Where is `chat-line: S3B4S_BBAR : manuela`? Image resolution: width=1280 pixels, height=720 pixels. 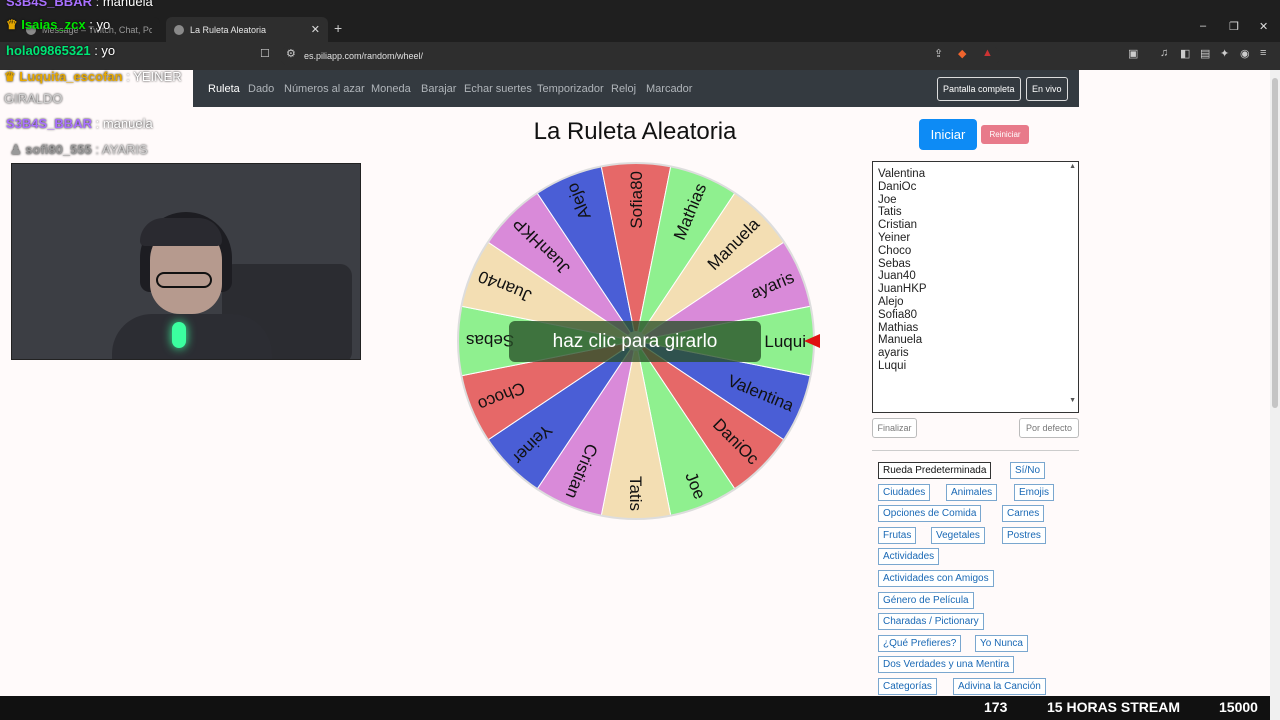 chat-line: S3B4S_BBAR : manuela is located at coordinates (79, 123).